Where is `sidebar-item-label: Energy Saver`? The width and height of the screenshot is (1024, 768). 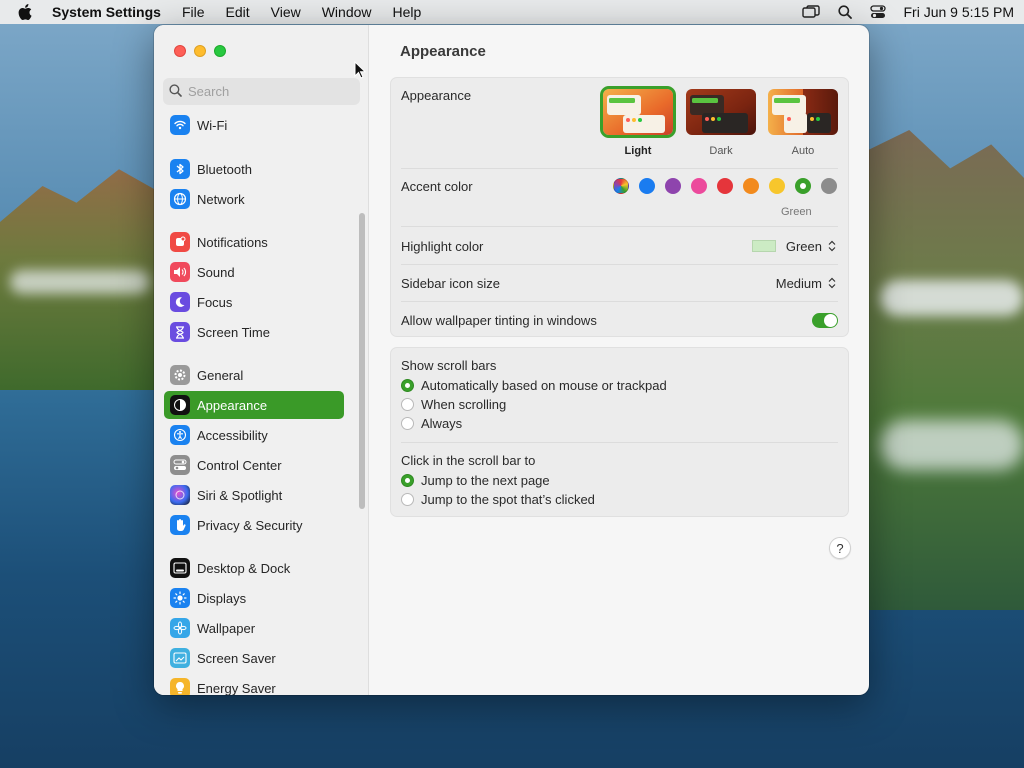
sidebar-item-label: Energy Saver is located at coordinates (236, 688).